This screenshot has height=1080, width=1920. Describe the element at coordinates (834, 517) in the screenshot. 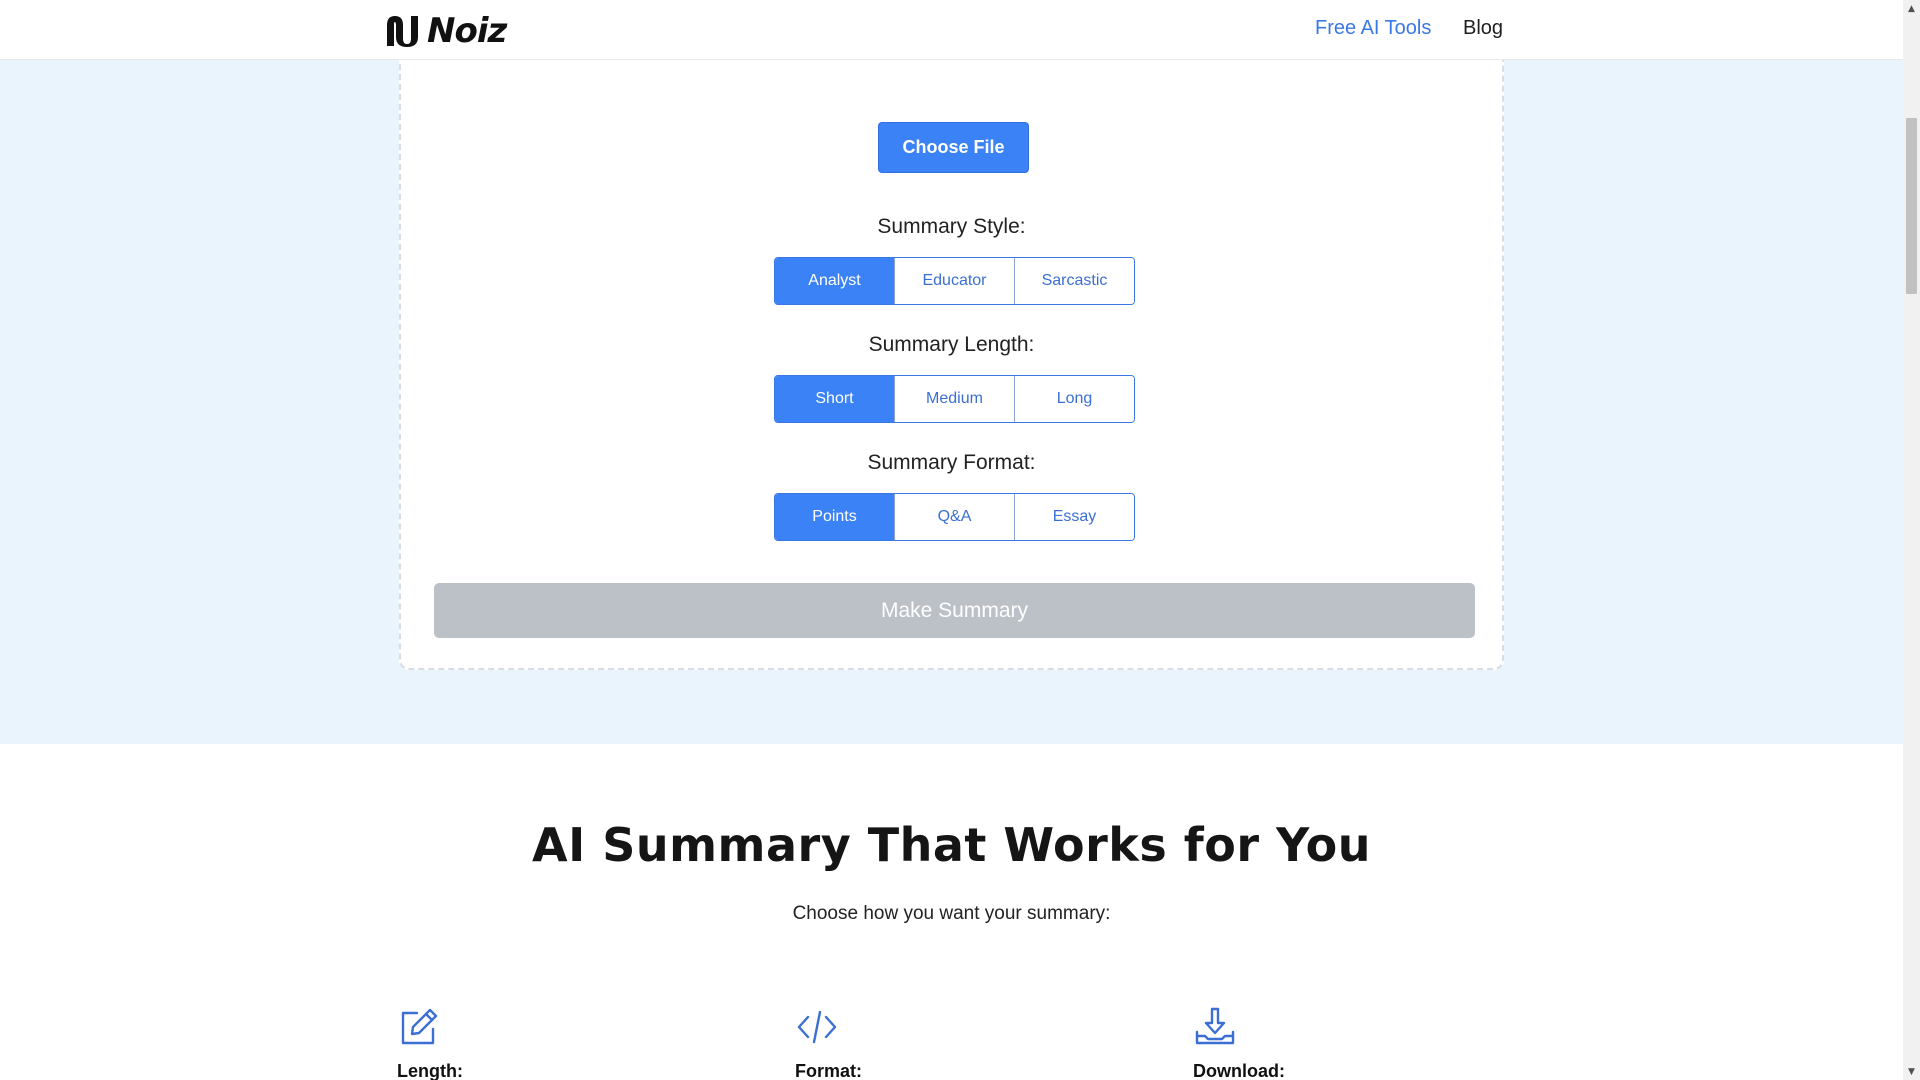

I see `format-option-points: Points` at that location.